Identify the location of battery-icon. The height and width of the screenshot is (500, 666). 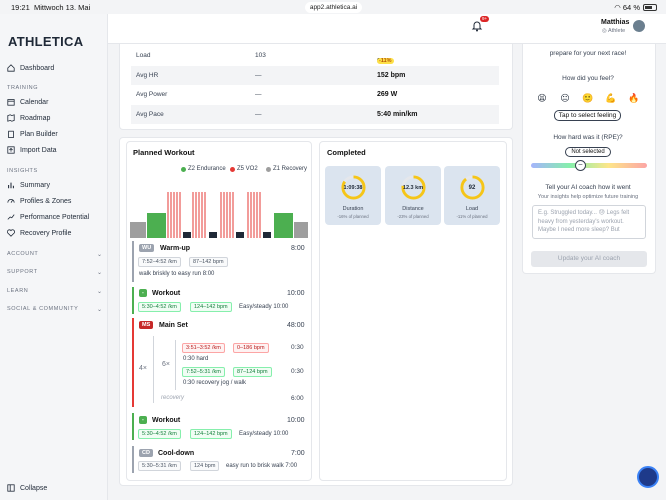
(650, 7).